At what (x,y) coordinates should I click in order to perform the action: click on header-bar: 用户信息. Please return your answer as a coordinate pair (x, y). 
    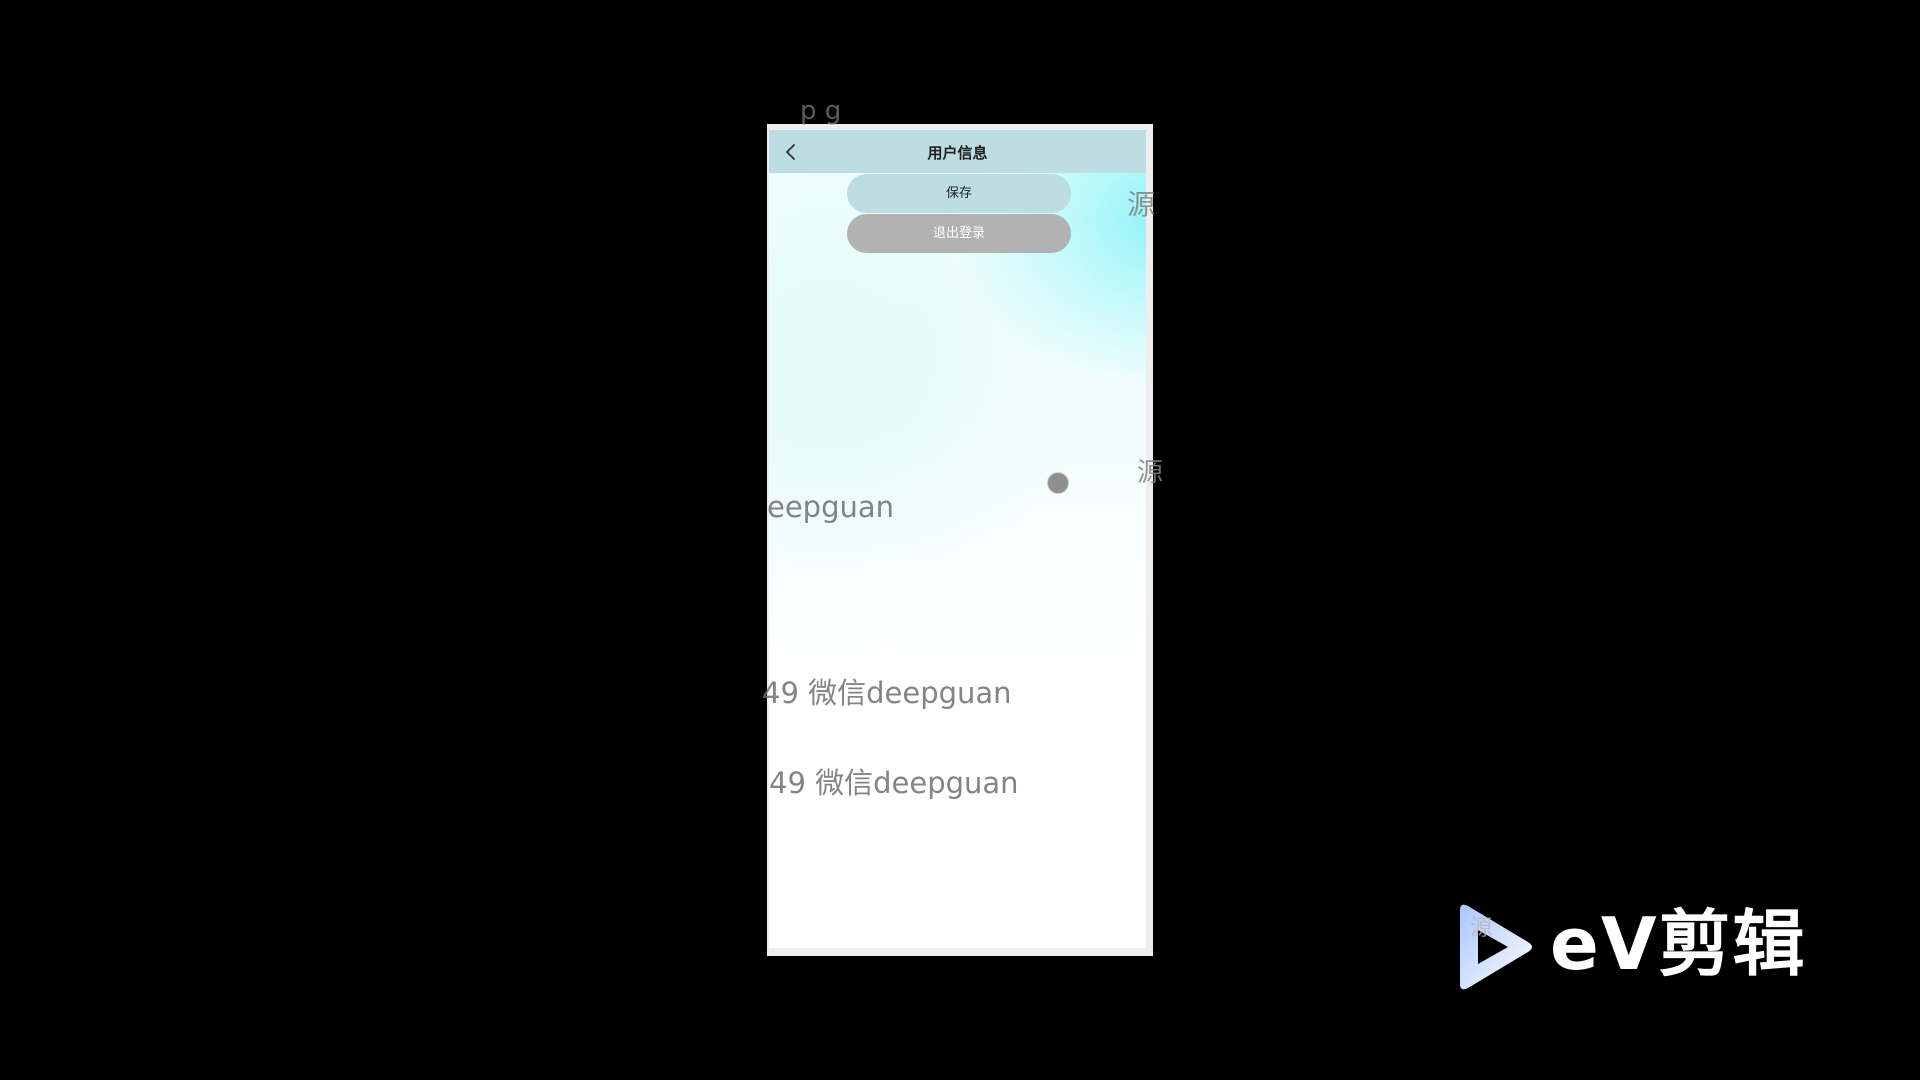
    Looking at the image, I should click on (957, 151).